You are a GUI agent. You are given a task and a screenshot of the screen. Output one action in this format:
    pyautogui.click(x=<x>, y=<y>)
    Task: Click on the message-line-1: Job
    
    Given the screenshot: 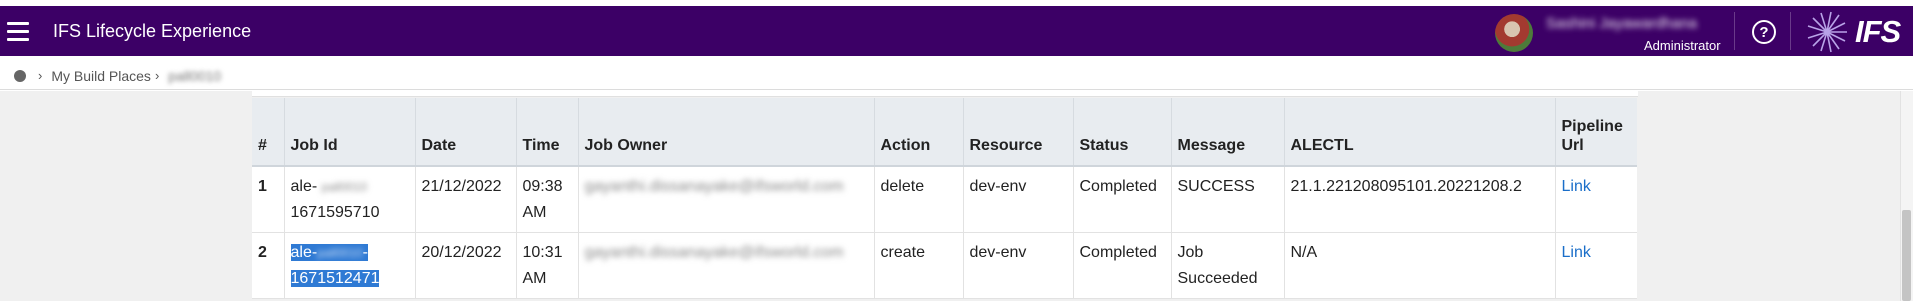 What is the action you would take?
    pyautogui.click(x=1190, y=252)
    